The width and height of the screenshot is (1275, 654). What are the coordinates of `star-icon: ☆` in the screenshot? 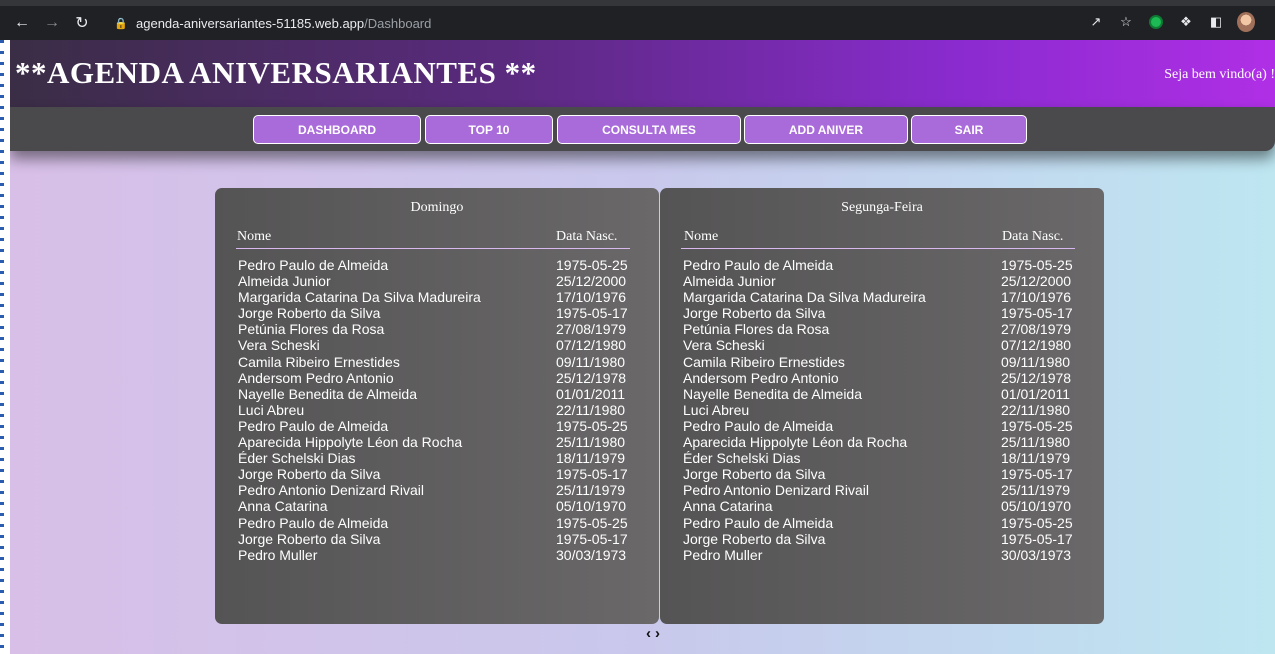 It's located at (1126, 22).